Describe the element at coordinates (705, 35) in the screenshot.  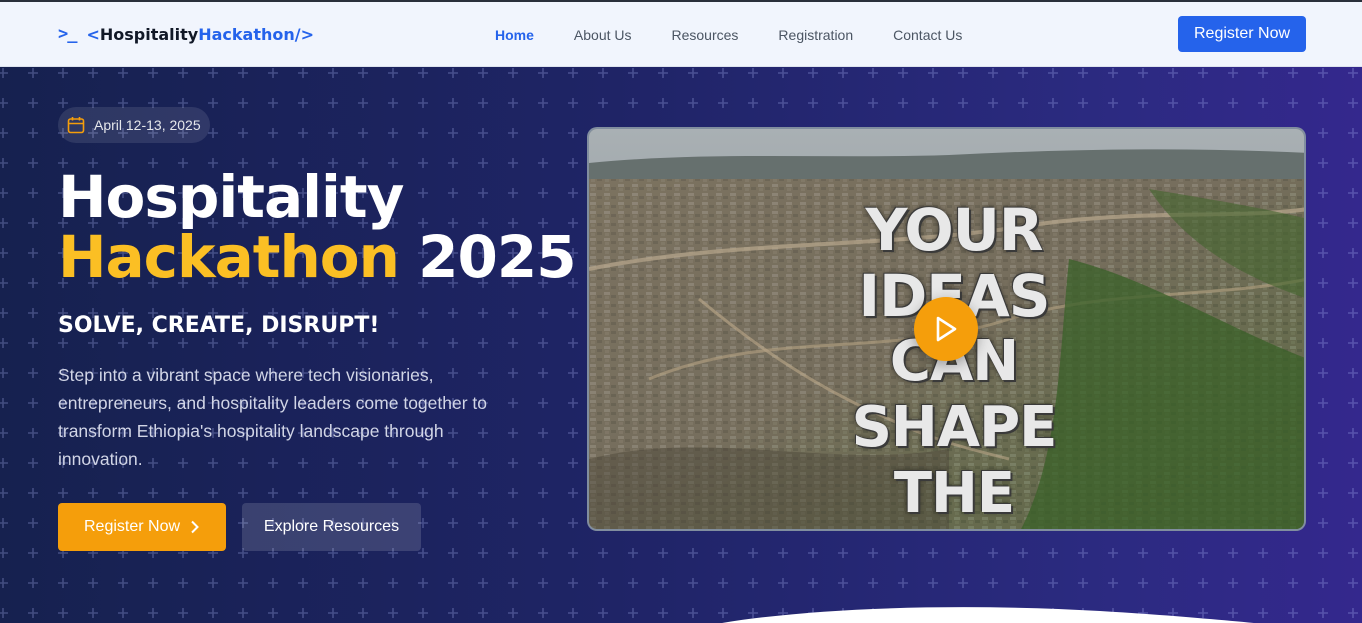
I see `nav-link-resources: Resources` at that location.